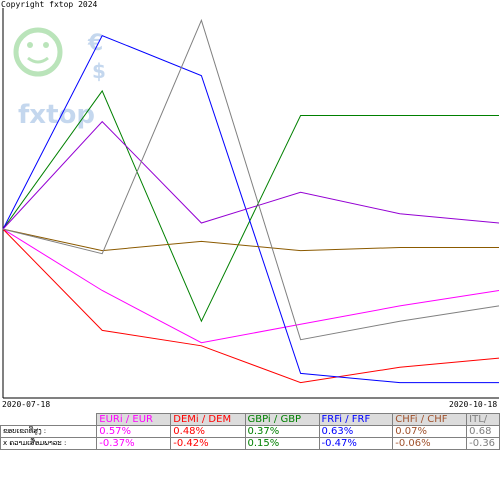 The width and height of the screenshot is (500, 500). Describe the element at coordinates (134, 443) in the screenshot. I see `cell-eur-2: -0.37%` at that location.